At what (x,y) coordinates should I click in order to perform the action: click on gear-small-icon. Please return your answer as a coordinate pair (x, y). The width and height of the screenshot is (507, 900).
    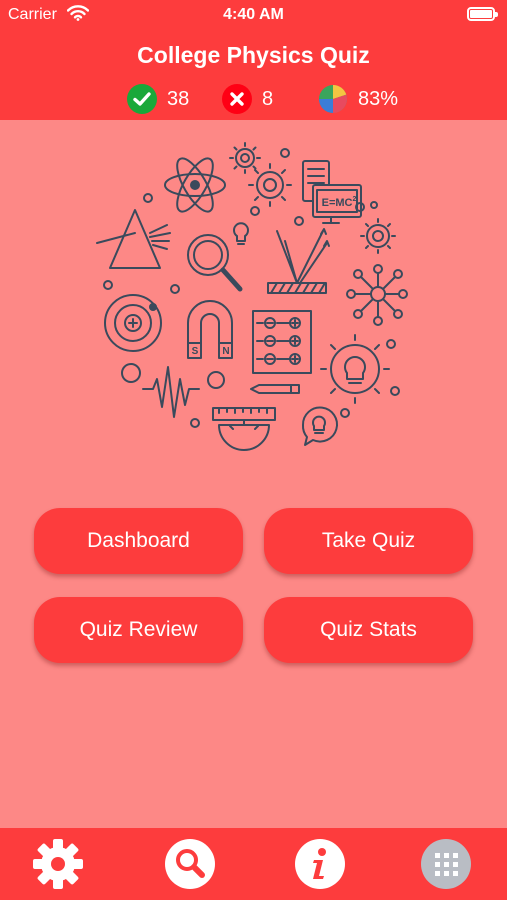
    Looking at the image, I should click on (245, 158).